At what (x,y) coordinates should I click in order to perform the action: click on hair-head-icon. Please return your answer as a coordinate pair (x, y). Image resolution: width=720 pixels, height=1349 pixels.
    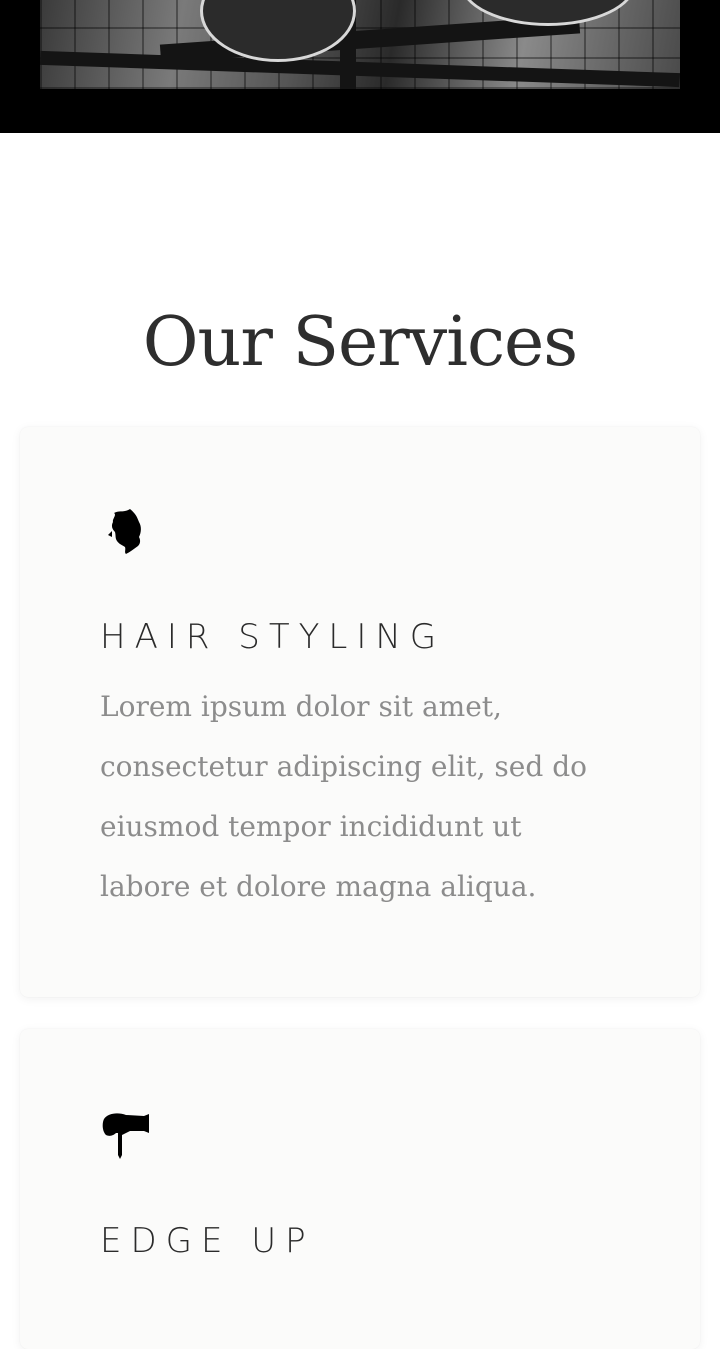
    Looking at the image, I should click on (124, 531).